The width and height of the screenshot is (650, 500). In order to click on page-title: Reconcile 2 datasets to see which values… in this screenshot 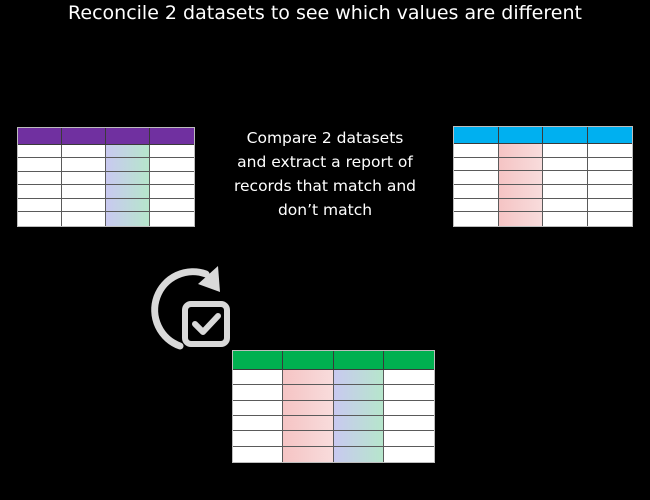, I will do `click(325, 13)`.